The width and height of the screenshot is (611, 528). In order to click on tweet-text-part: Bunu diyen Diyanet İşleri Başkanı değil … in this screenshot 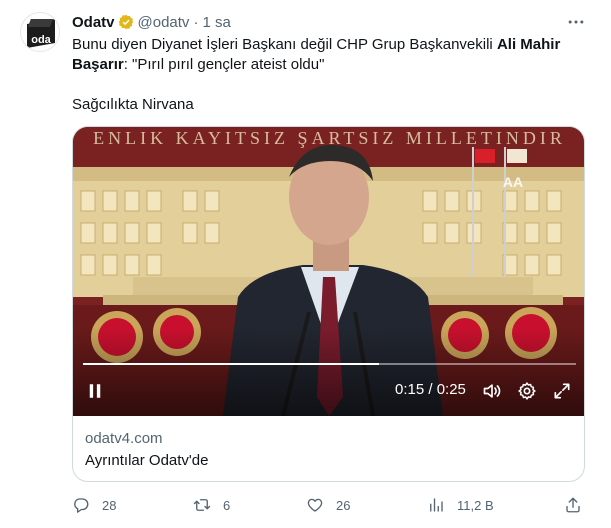, I will do `click(284, 44)`.